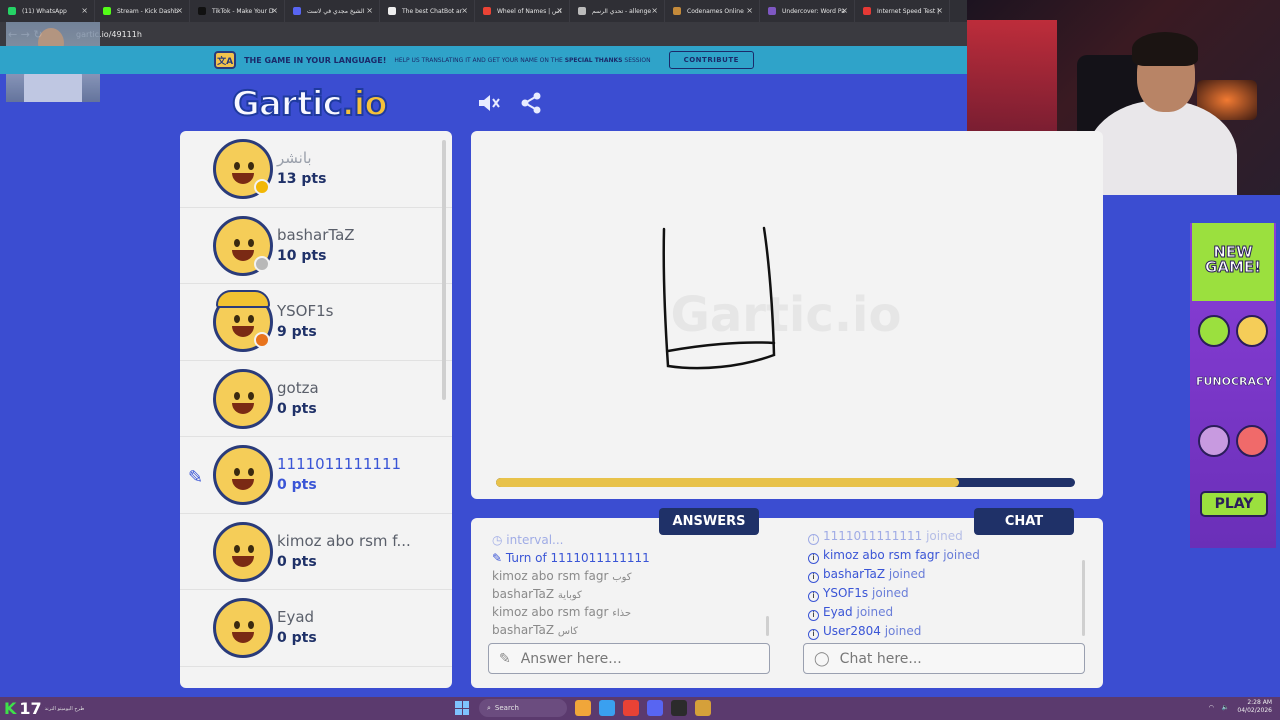 The width and height of the screenshot is (1280, 720). I want to click on guess-message: basharTaZ كوباية, so click(627, 594).